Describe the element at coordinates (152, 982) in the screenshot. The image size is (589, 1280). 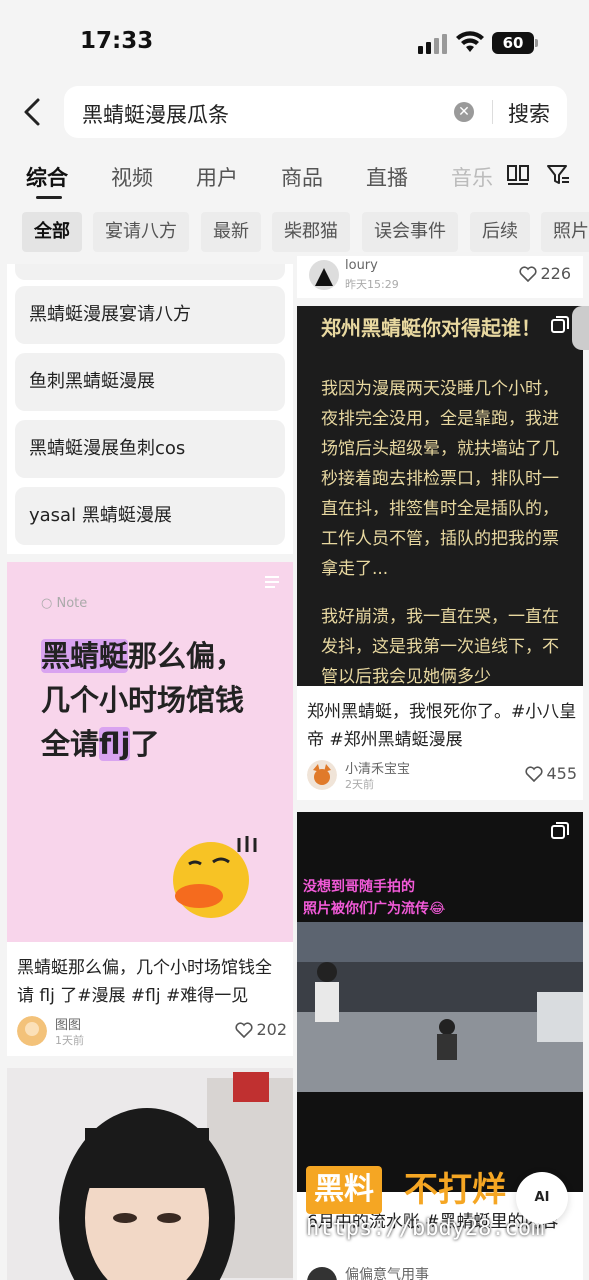
I see `post-title: 黑蜻蜓那么偏，几个小时场馆钱全请 flj 了#漫展 #flj #难得一见` at that location.